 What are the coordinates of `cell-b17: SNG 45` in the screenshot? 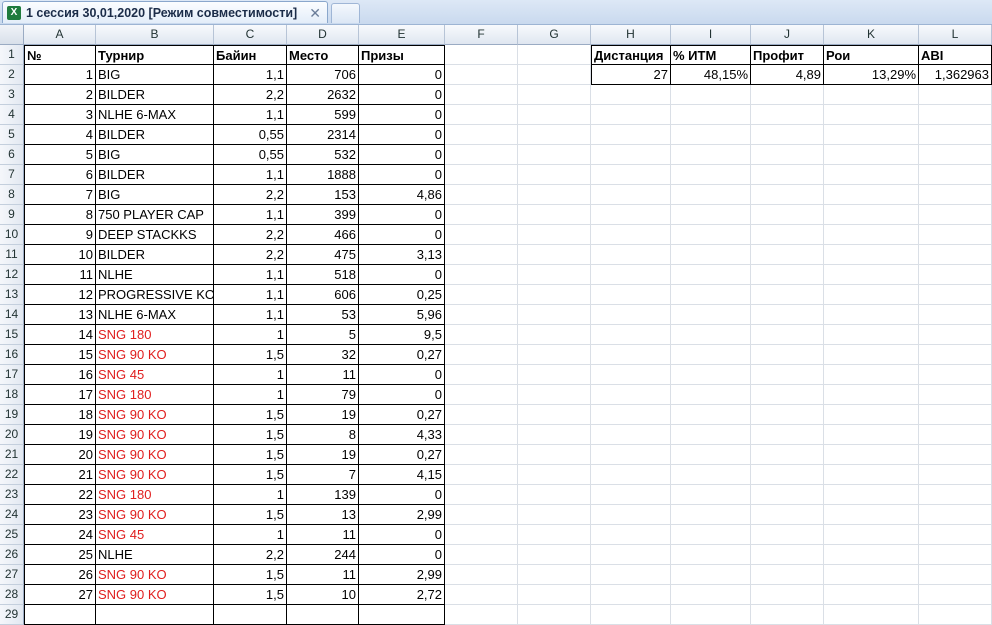 It's located at (155, 375).